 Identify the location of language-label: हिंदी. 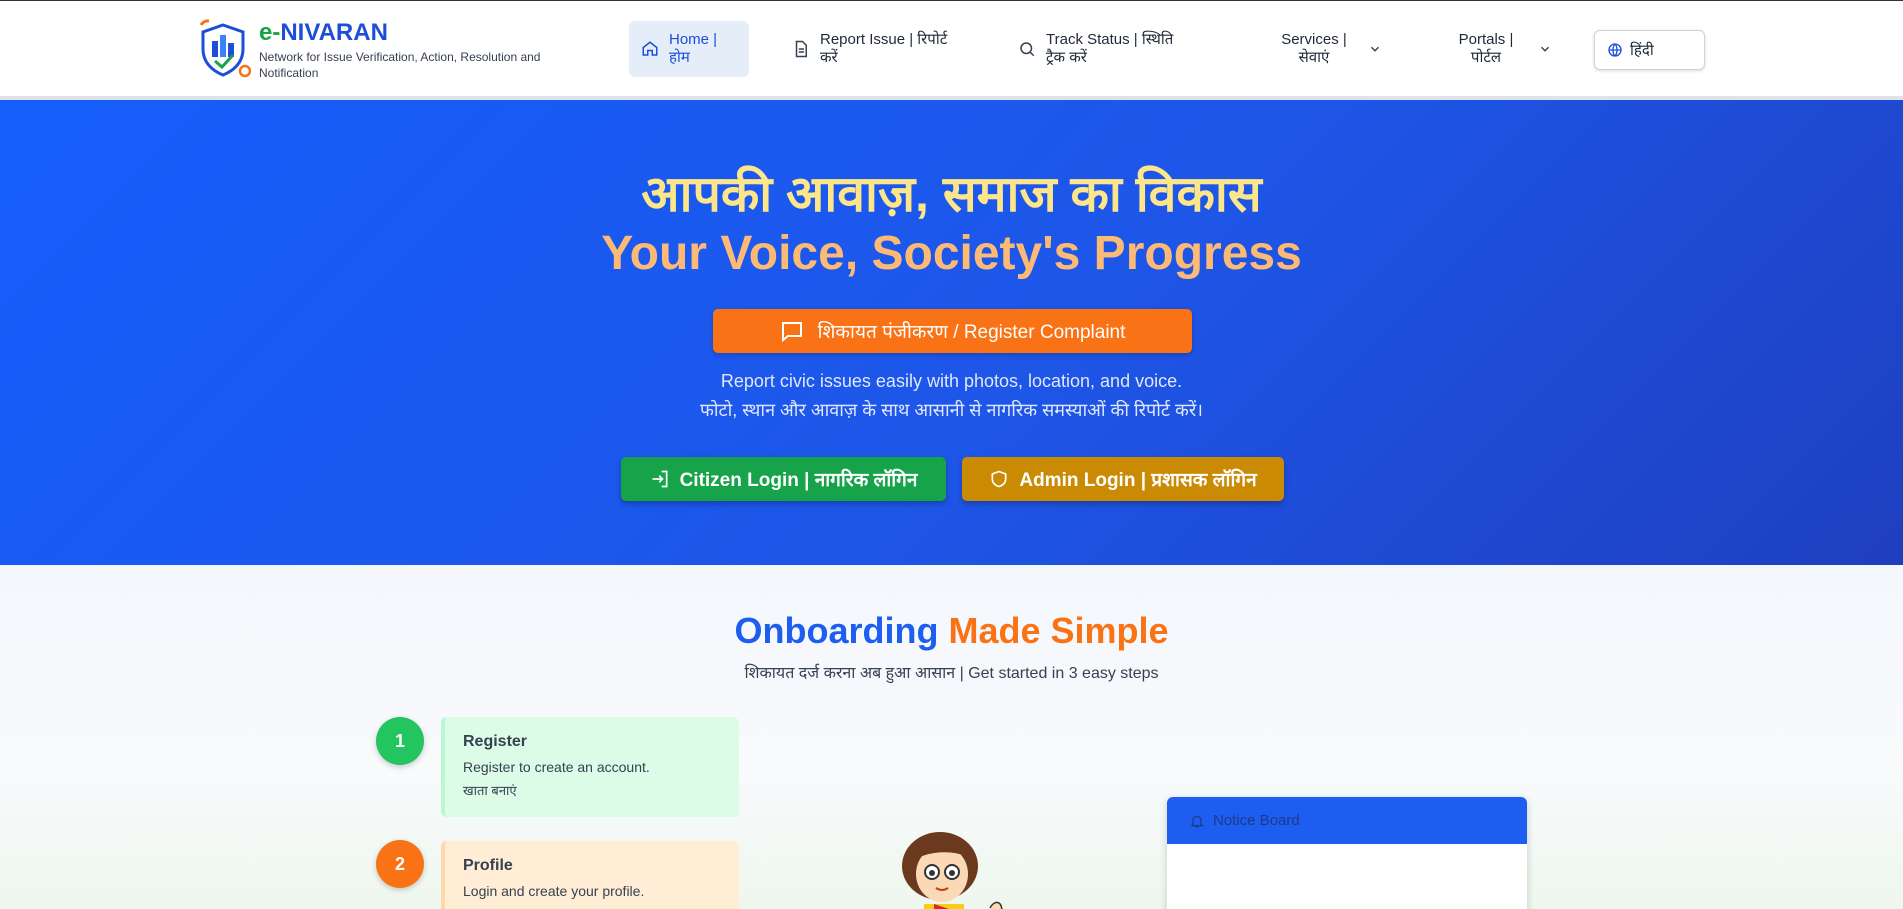
(1642, 50).